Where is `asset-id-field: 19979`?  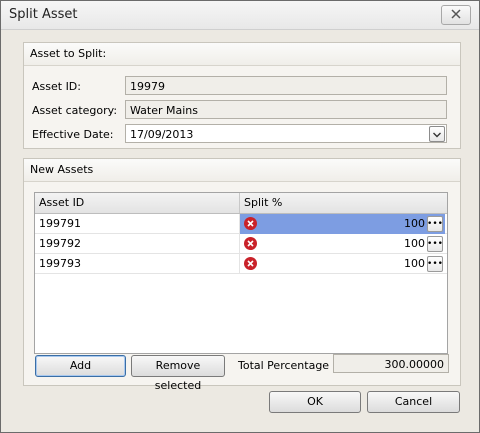 asset-id-field: 19979 is located at coordinates (286, 85).